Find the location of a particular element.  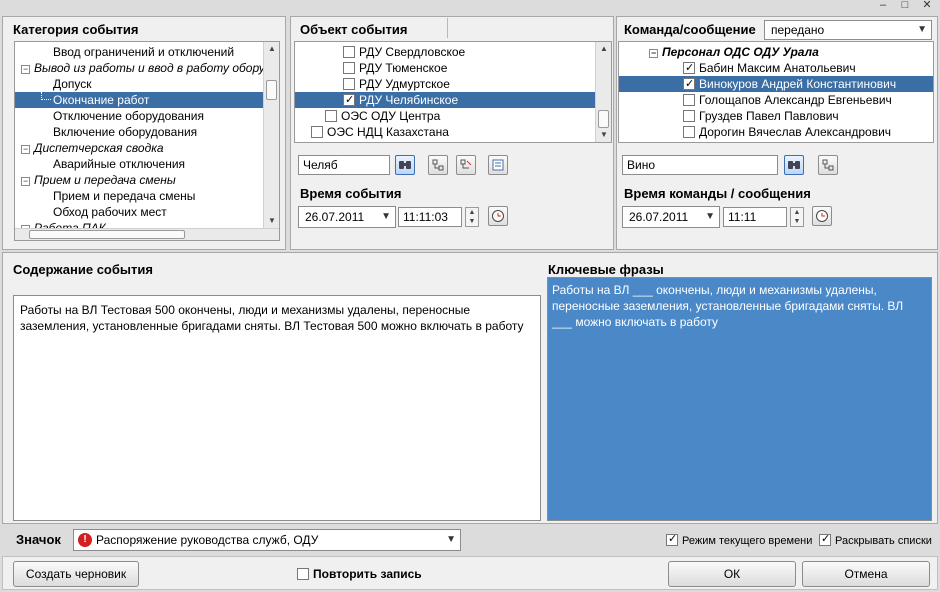

category-tree-item: Обход рабочих мест is located at coordinates (139, 212).